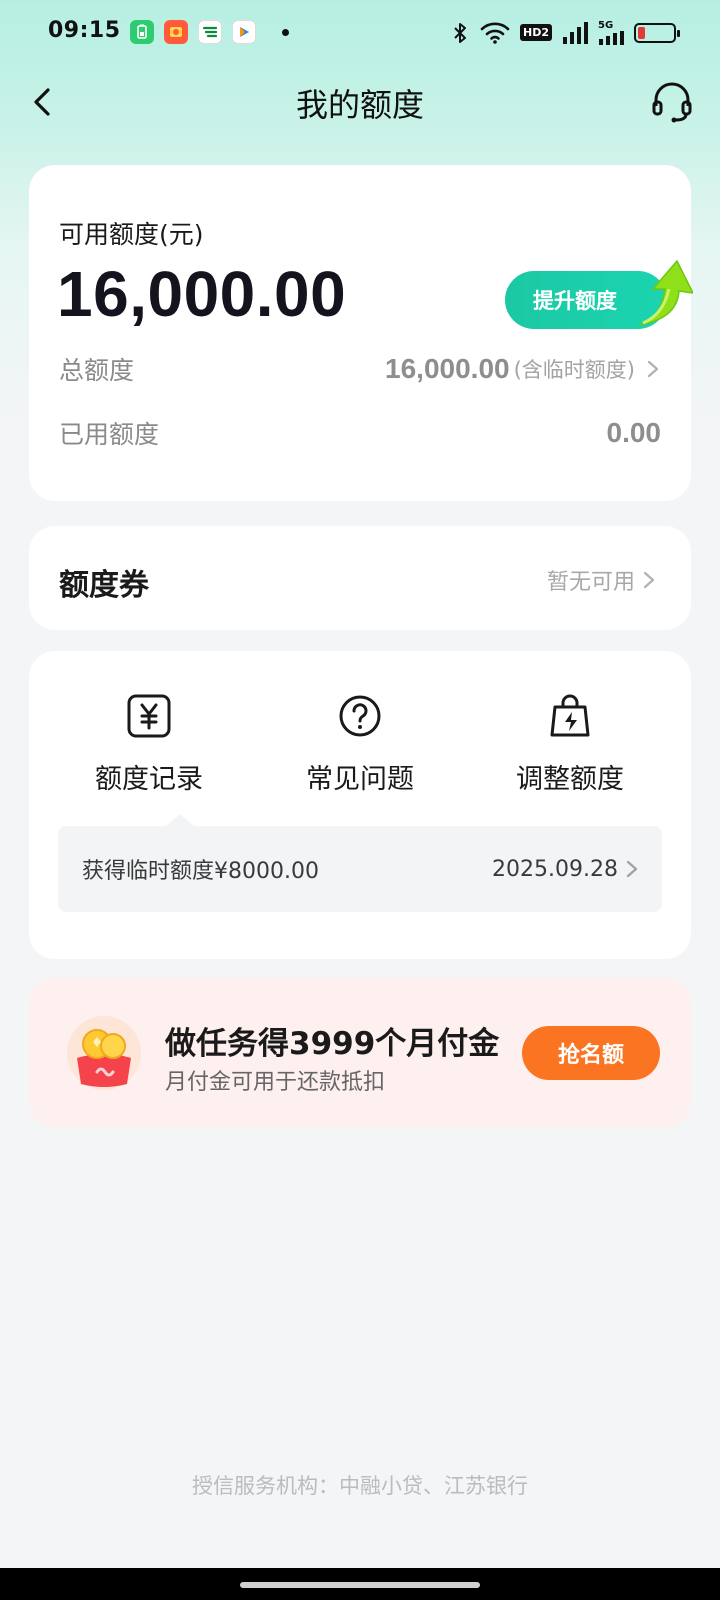  I want to click on total-quota-right: 16,000.00 (含临时额度), so click(523, 369).